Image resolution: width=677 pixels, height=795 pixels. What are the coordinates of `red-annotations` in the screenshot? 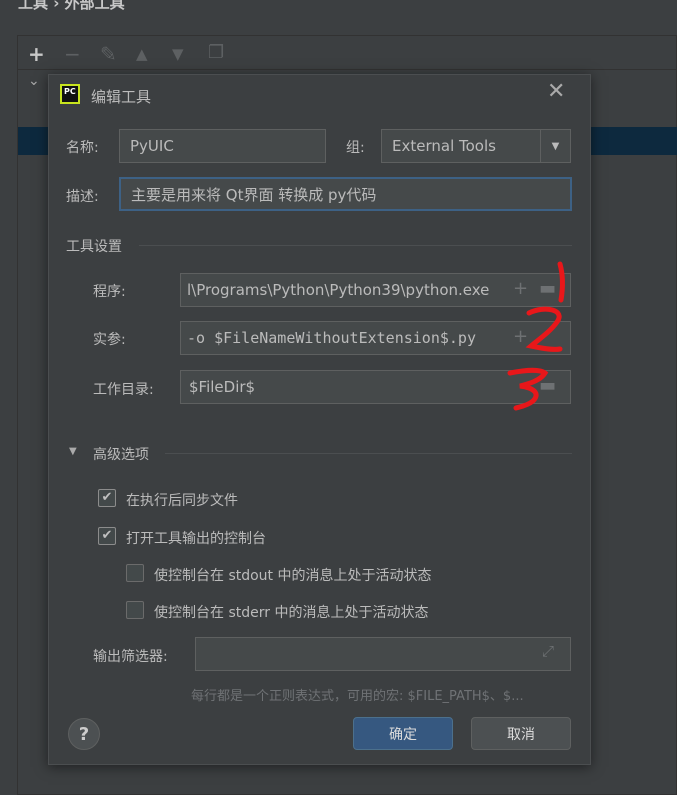 It's located at (536, 336).